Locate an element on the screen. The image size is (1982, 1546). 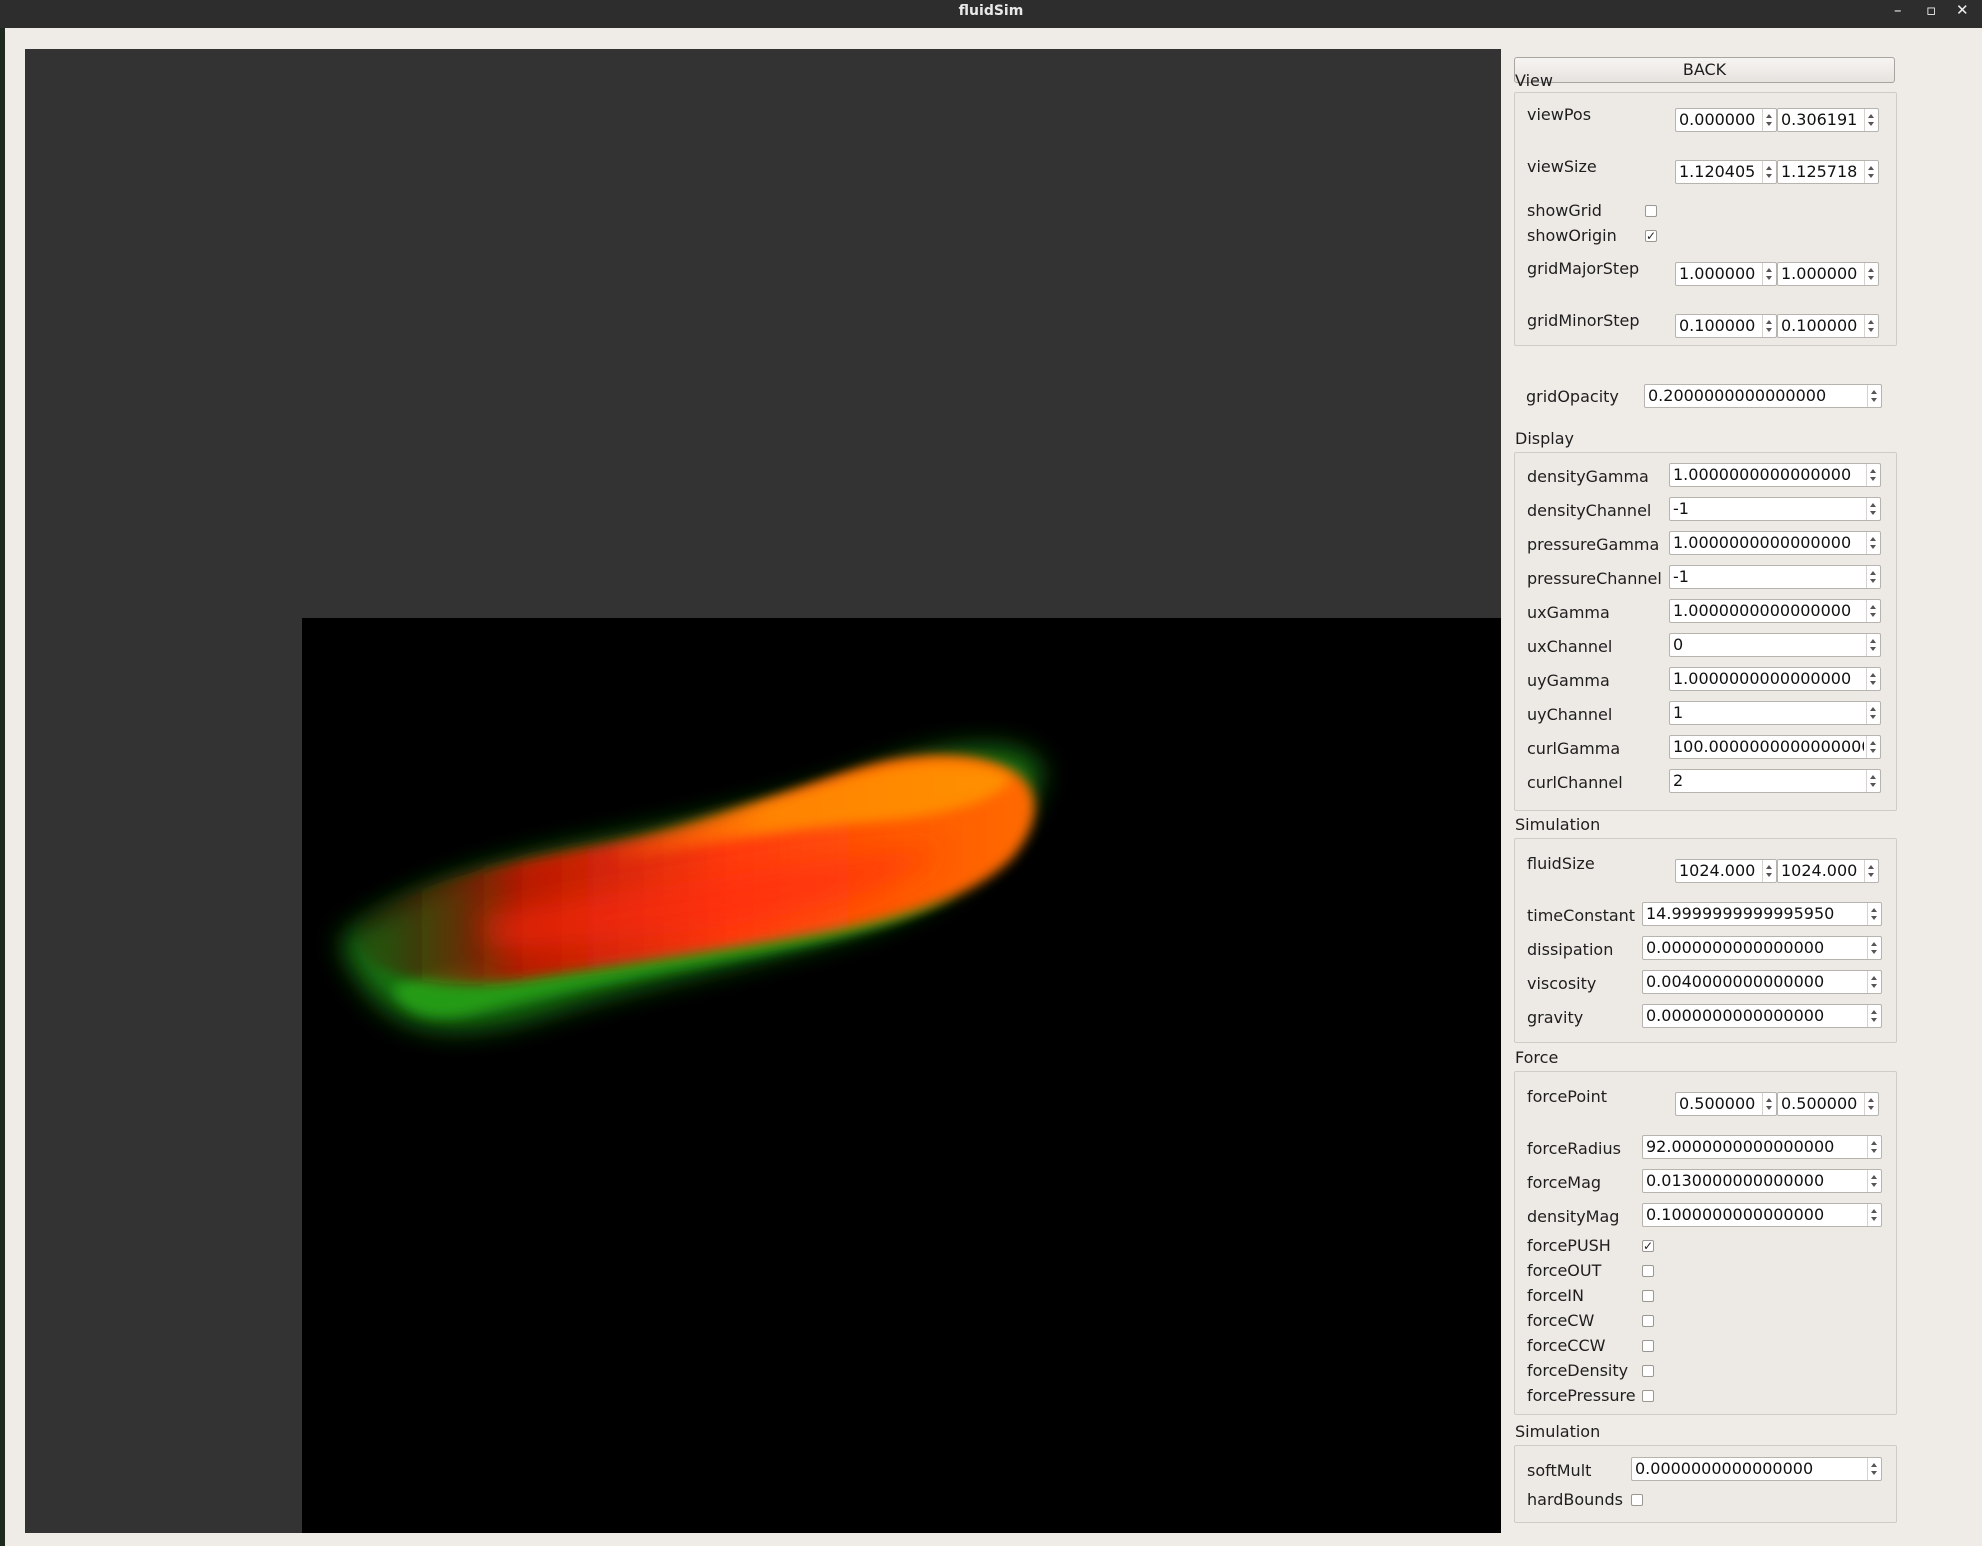
pressurechannel-spinbox: -1 is located at coordinates (1775, 577).